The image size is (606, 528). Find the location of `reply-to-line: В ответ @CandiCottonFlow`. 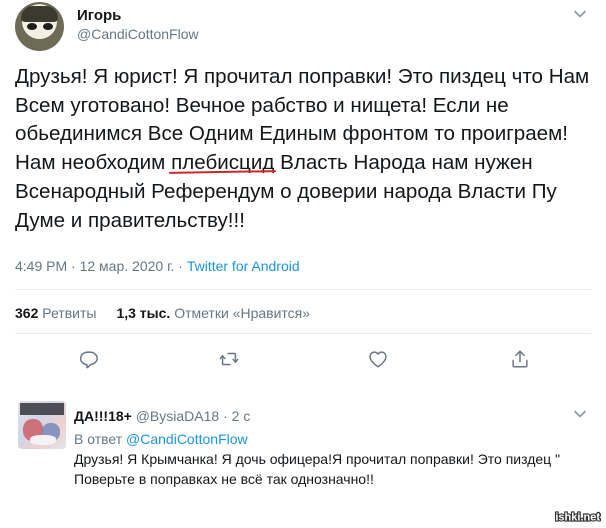

reply-to-line: В ответ @CandiCottonFlow is located at coordinates (161, 439).